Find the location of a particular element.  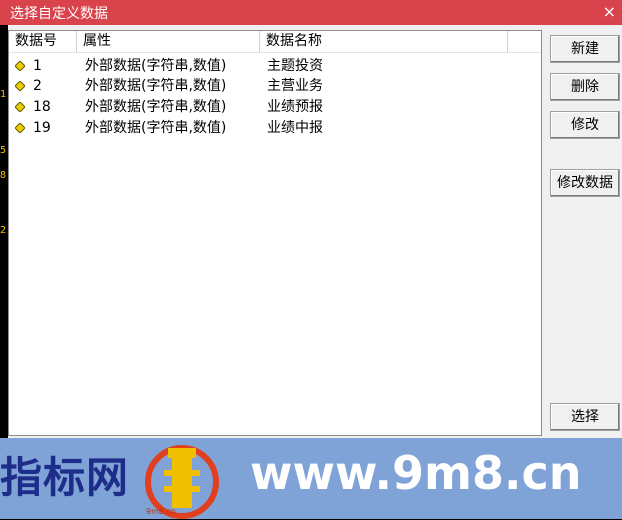

strip-digit: 2 is located at coordinates (3, 230).